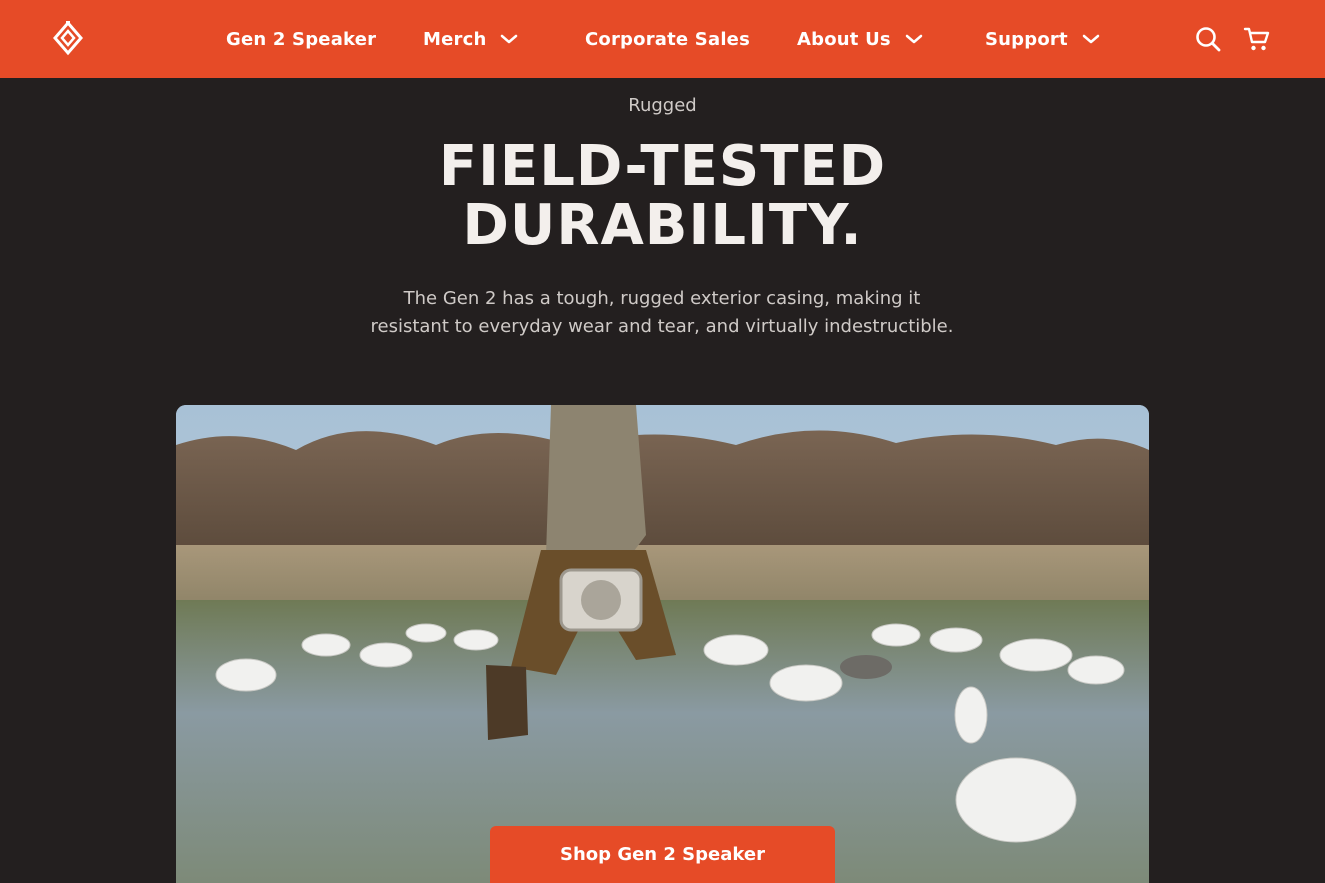 The width and height of the screenshot is (1325, 883). What do you see at coordinates (662, 166) in the screenshot?
I see `headline-line-1: FIELD-TESTED` at bounding box center [662, 166].